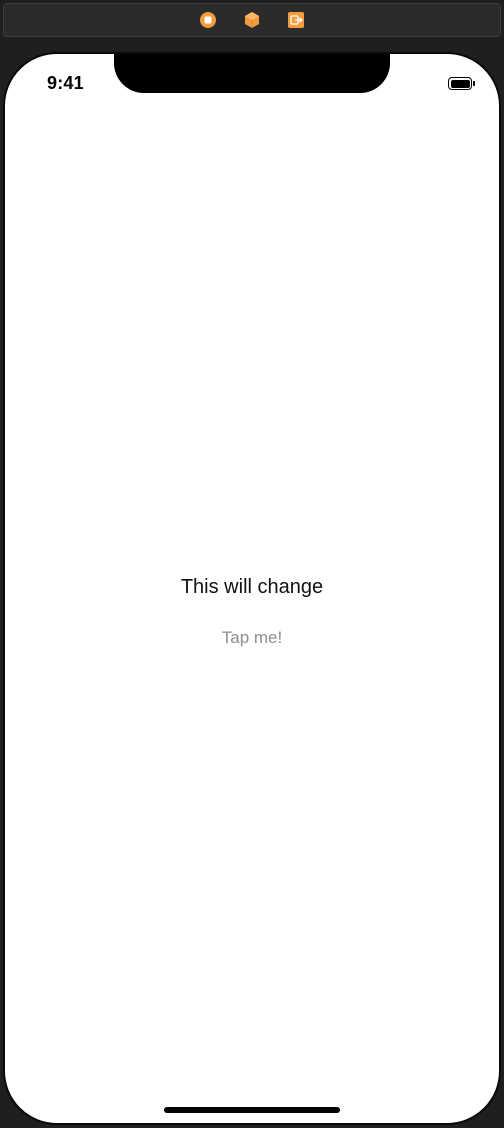  What do you see at coordinates (65, 83) in the screenshot?
I see `status-bar-time: 9:41` at bounding box center [65, 83].